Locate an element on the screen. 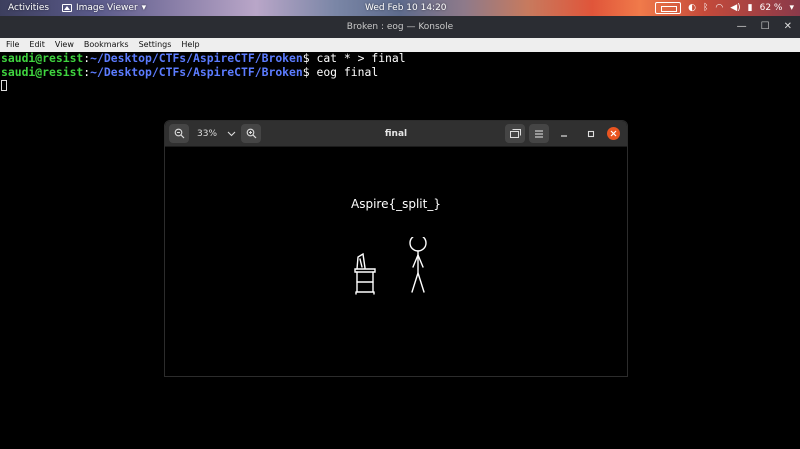 The height and width of the screenshot is (449, 800). menu-edit: Edit is located at coordinates (37, 45).